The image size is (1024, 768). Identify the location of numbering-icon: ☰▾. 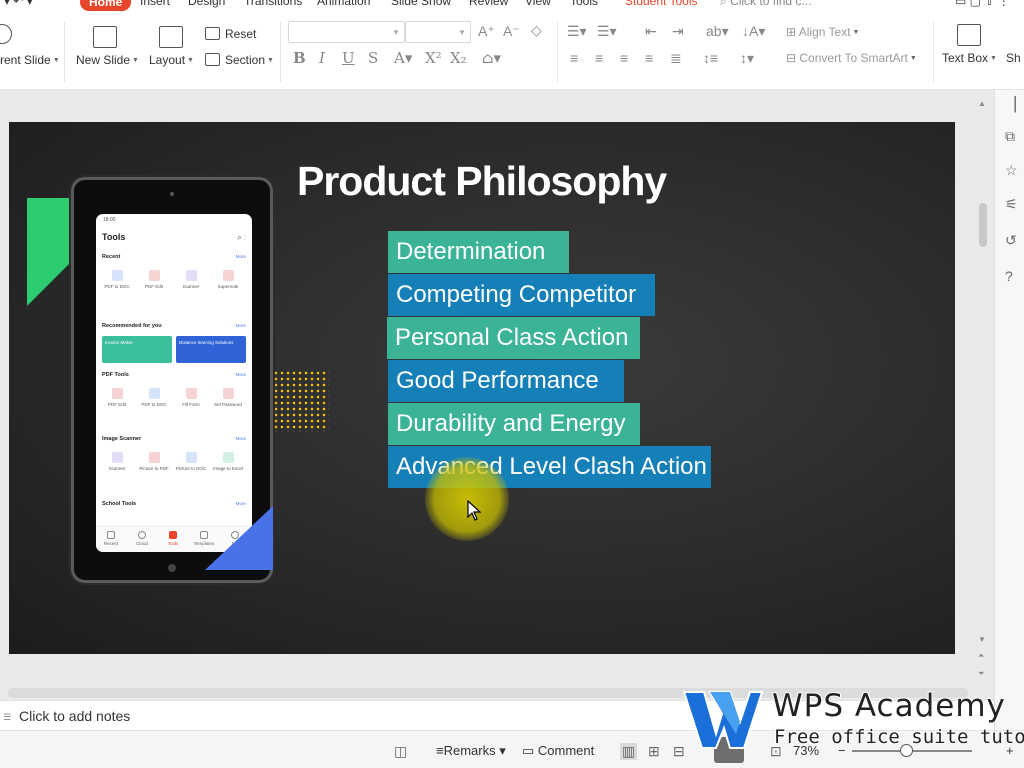
(607, 31).